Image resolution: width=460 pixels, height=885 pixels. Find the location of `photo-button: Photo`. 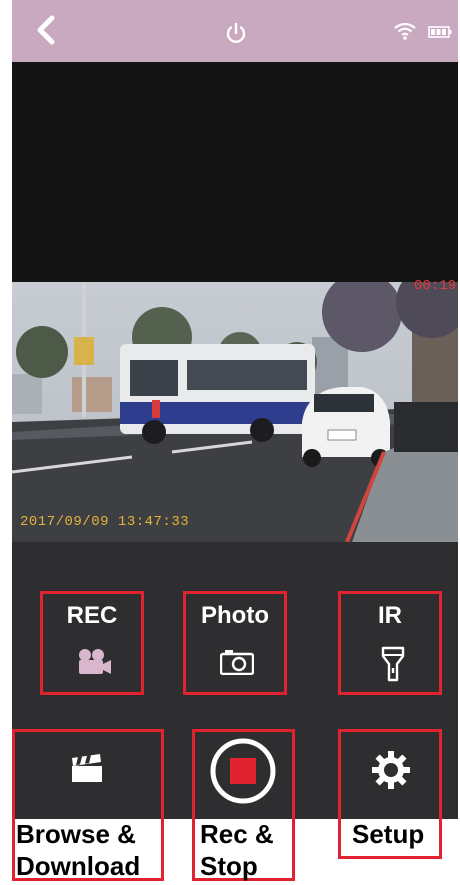

photo-button: Photo is located at coordinates (235, 643).